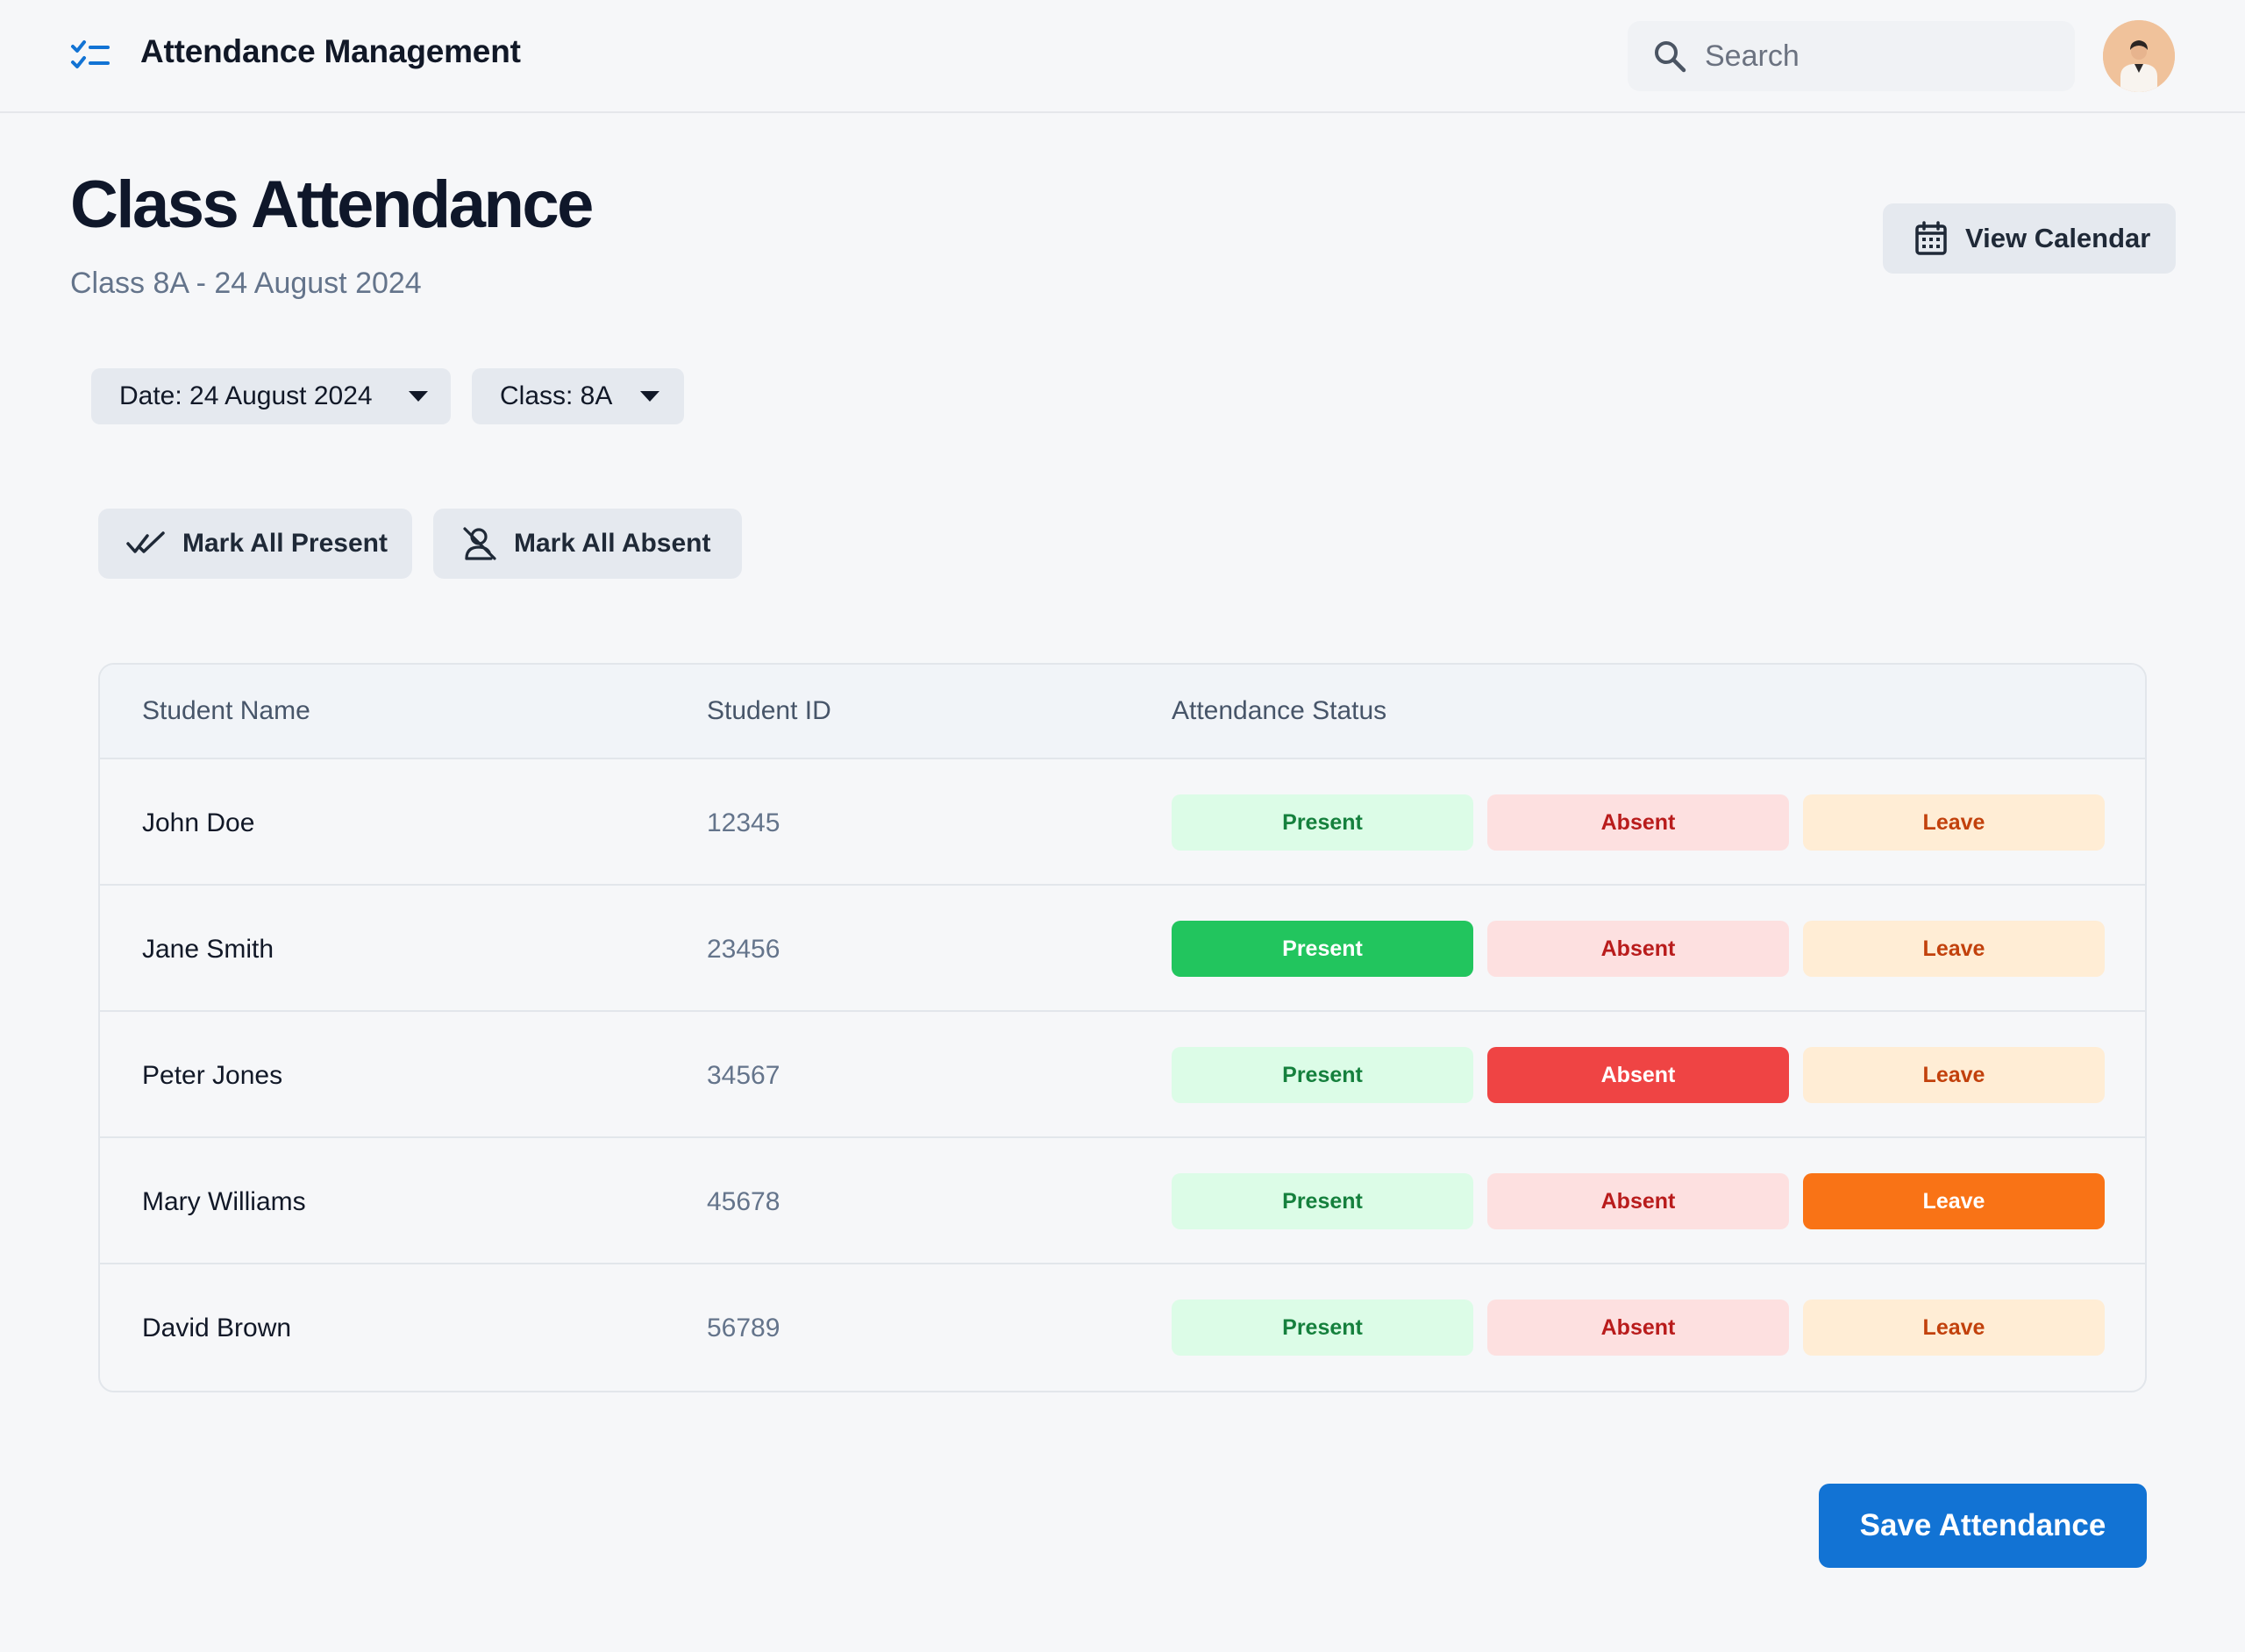 Image resolution: width=2245 pixels, height=1652 pixels. Describe the element at coordinates (217, 1328) in the screenshot. I see `student-name: David Brown` at that location.